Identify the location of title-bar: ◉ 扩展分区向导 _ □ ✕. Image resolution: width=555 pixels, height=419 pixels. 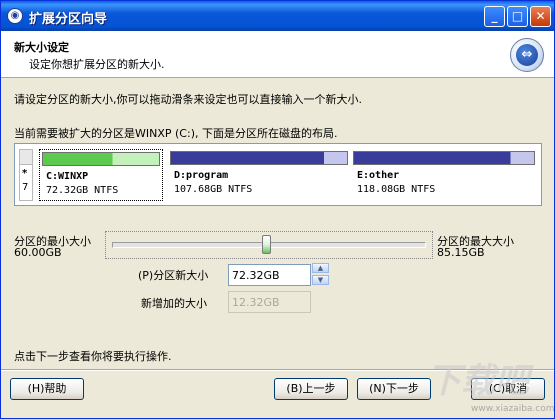
(277, 16).